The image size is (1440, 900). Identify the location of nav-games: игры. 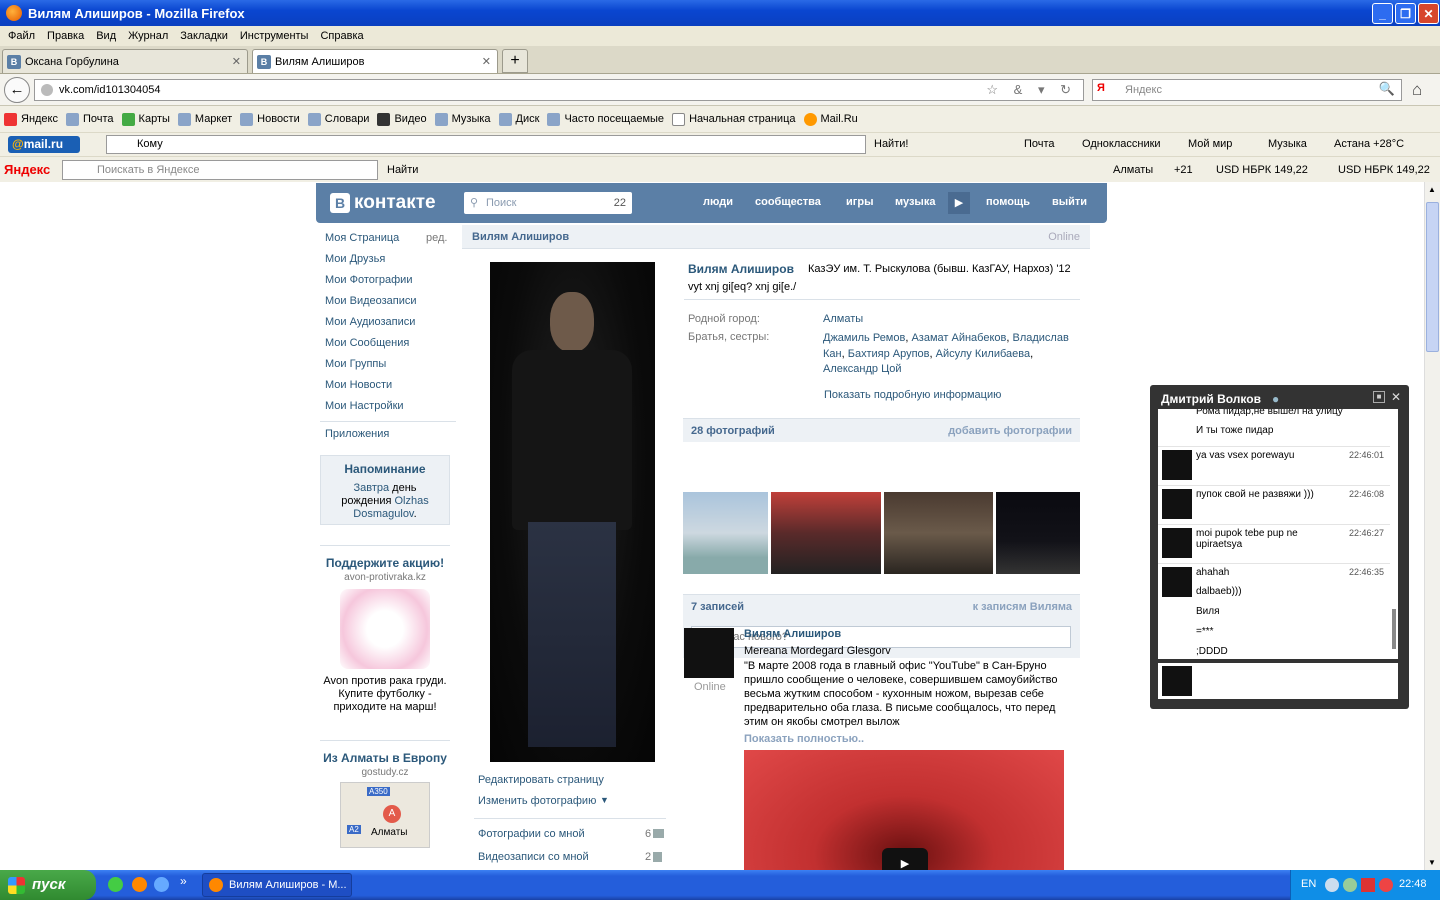
(859, 202).